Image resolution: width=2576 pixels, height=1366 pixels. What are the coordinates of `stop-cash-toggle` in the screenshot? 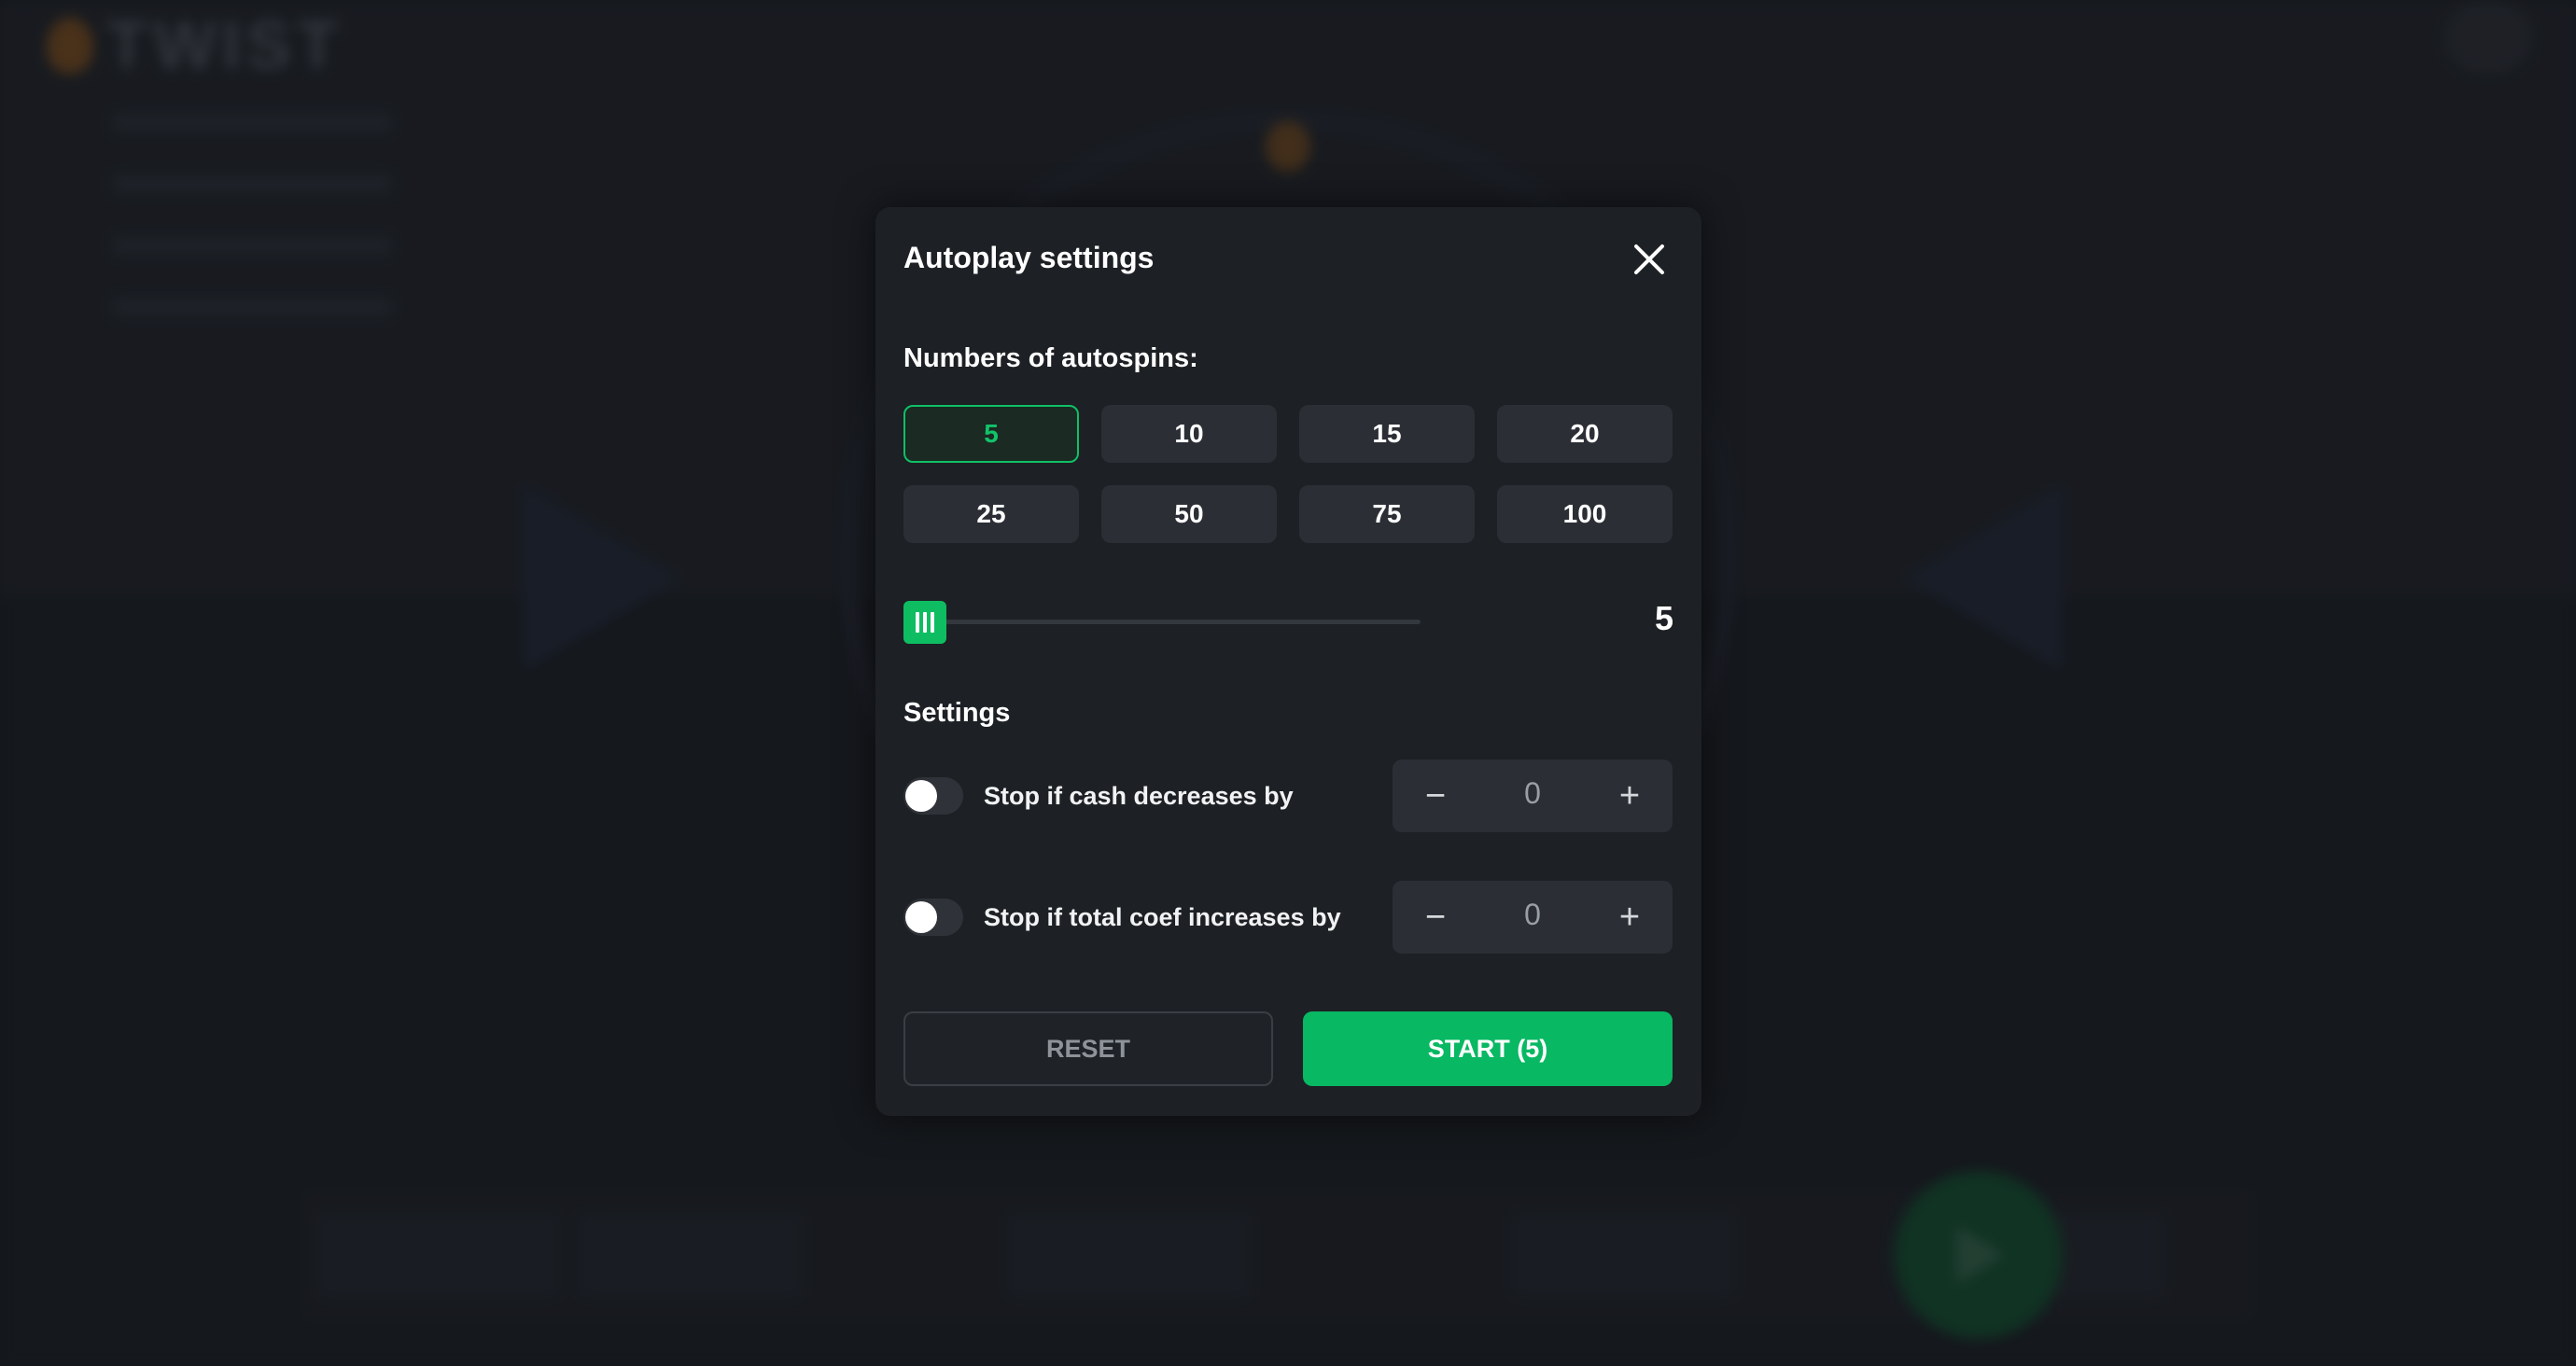 It's located at (933, 796).